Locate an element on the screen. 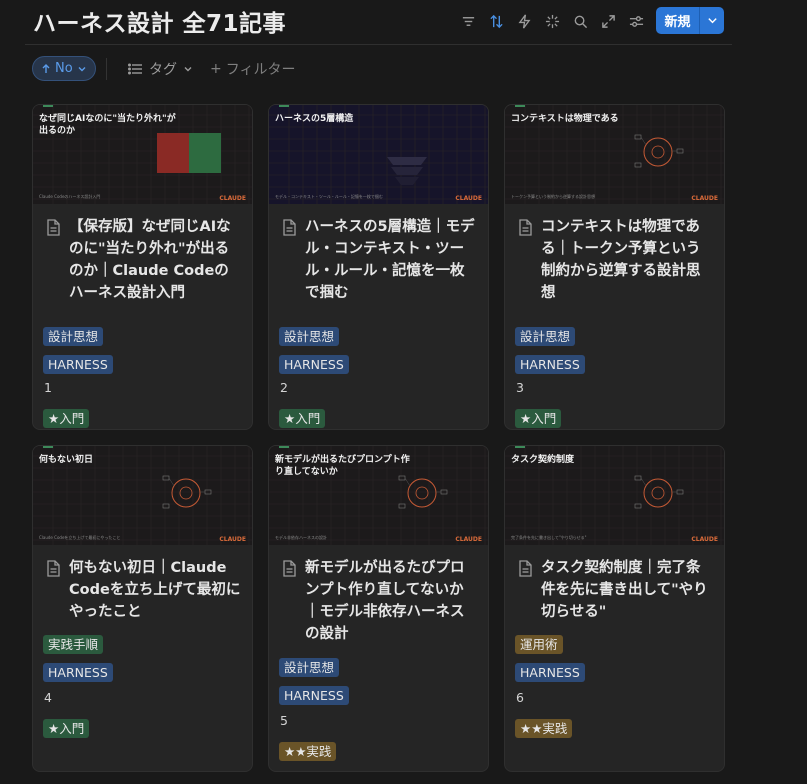 The width and height of the screenshot is (807, 784). card-body: ハーネスの5層構造｜モデル・コンテキスト・ツール・ルール・記憶を一枚で掴む is located at coordinates (378, 260).